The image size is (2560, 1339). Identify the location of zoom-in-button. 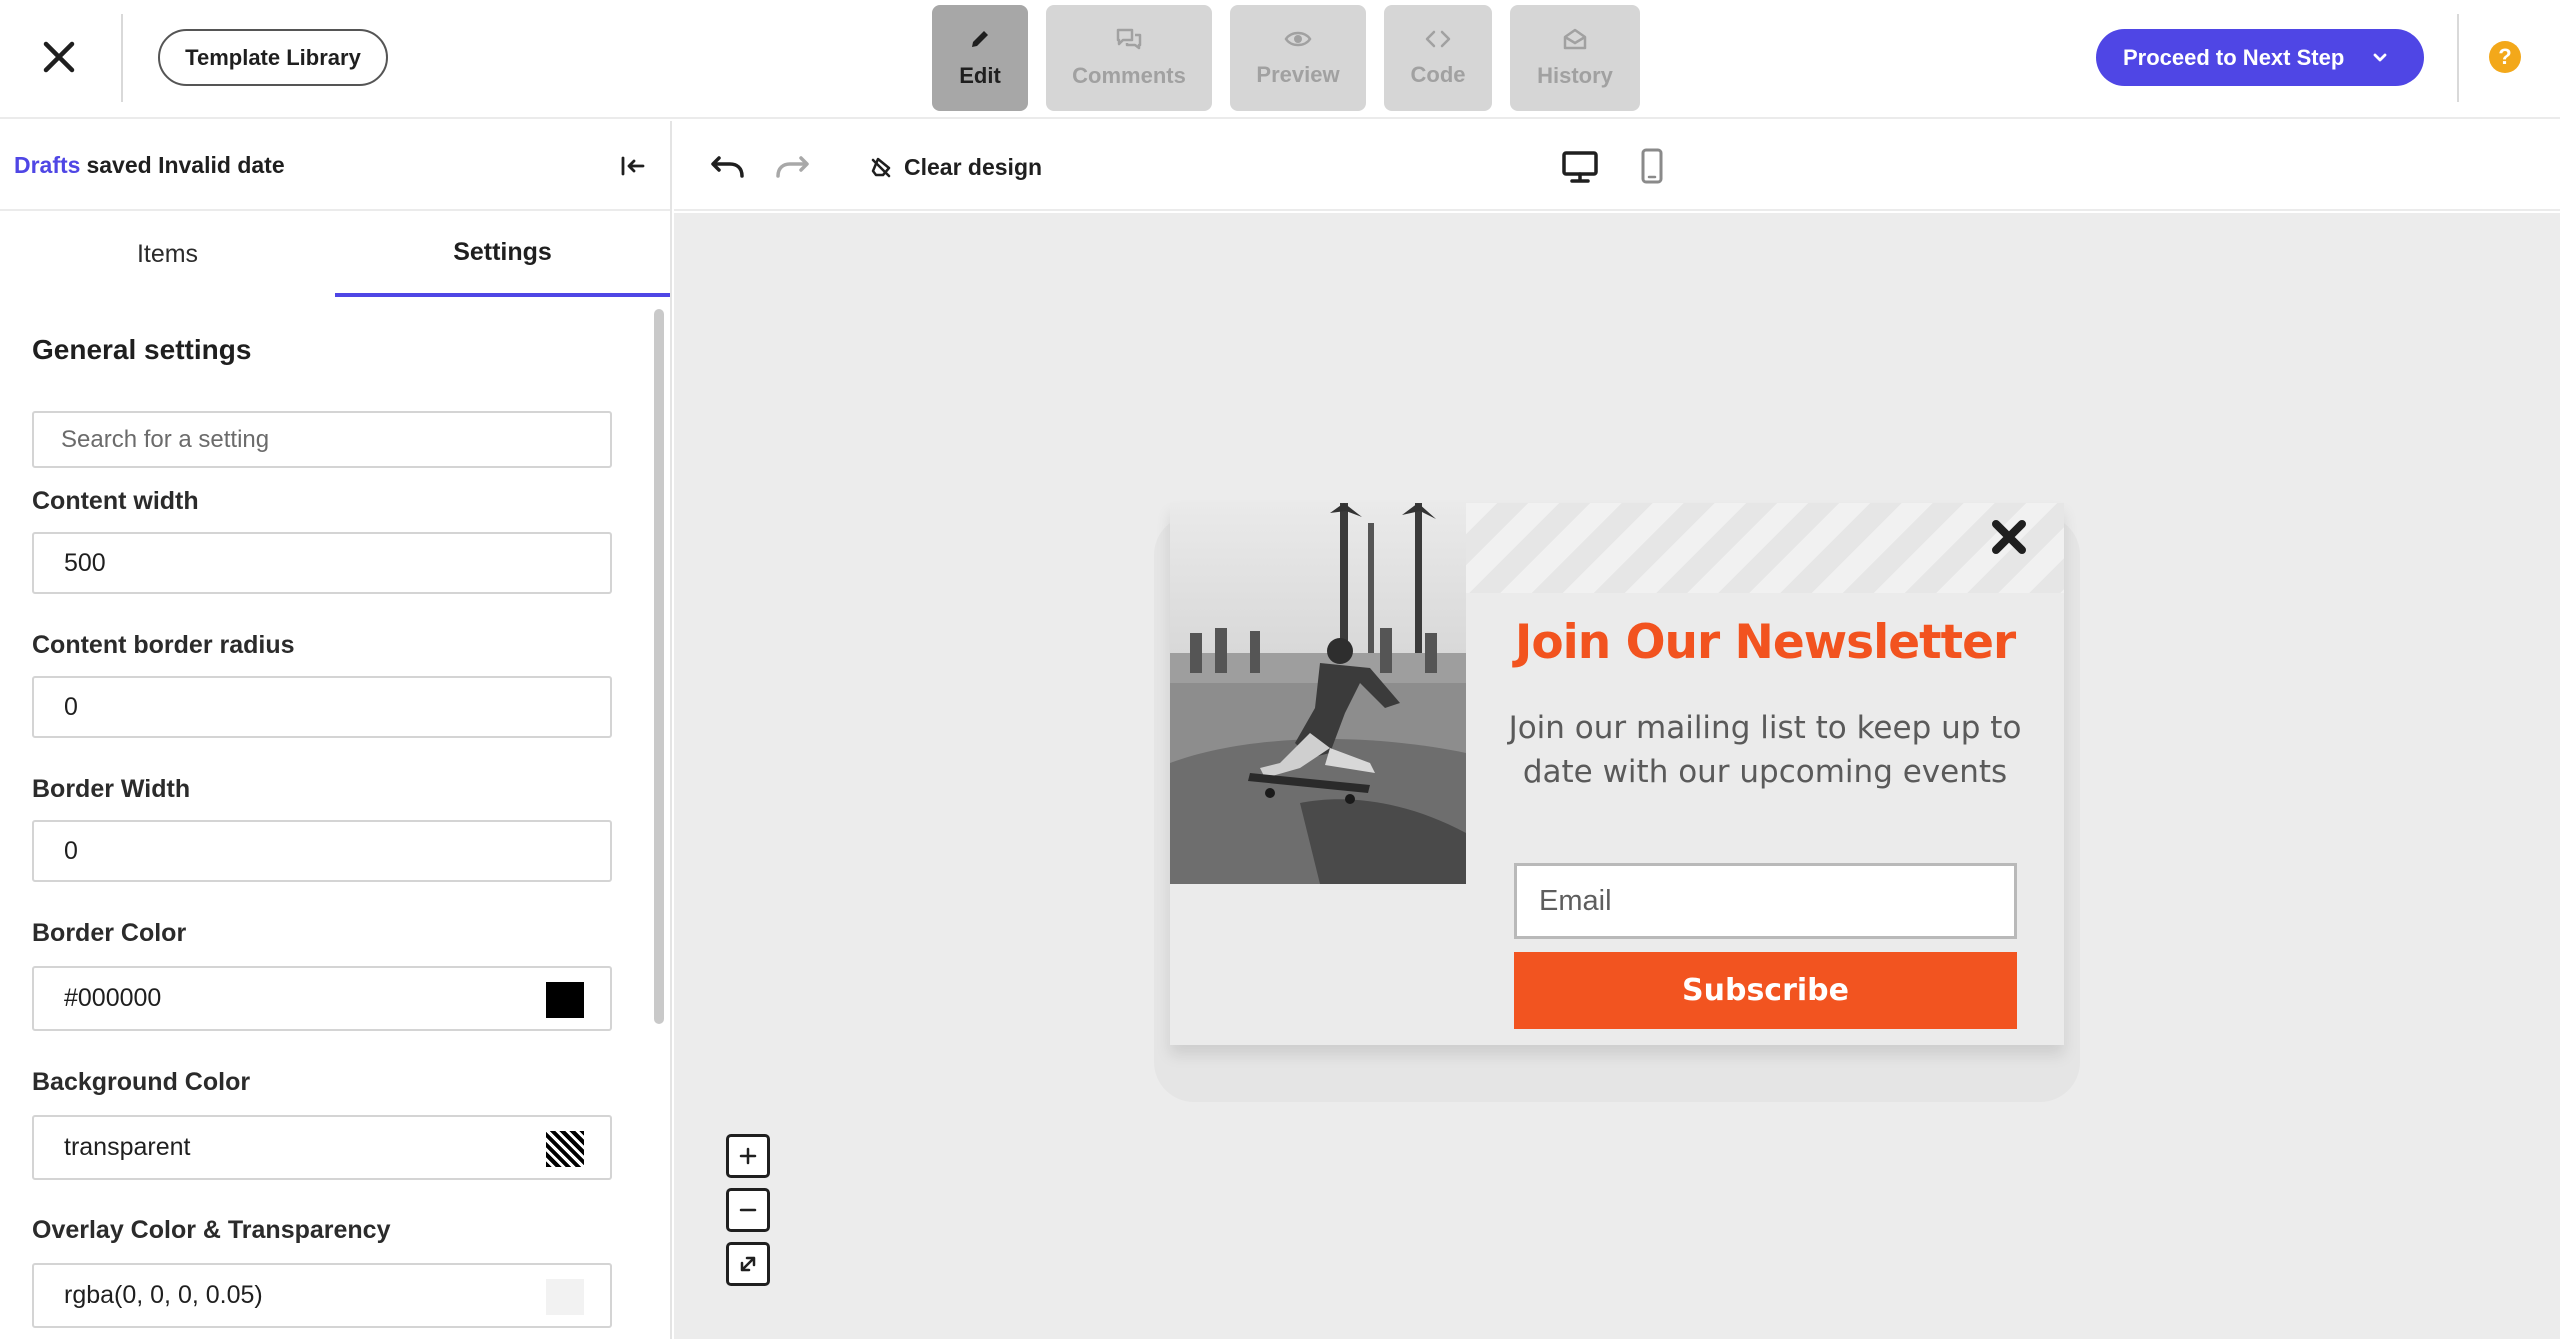
(748, 1156).